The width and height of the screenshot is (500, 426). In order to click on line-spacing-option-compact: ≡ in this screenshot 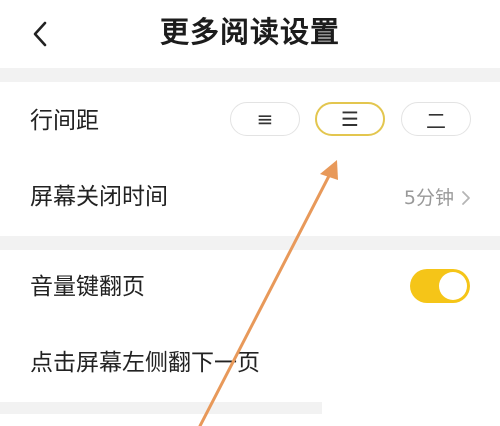, I will do `click(265, 119)`.